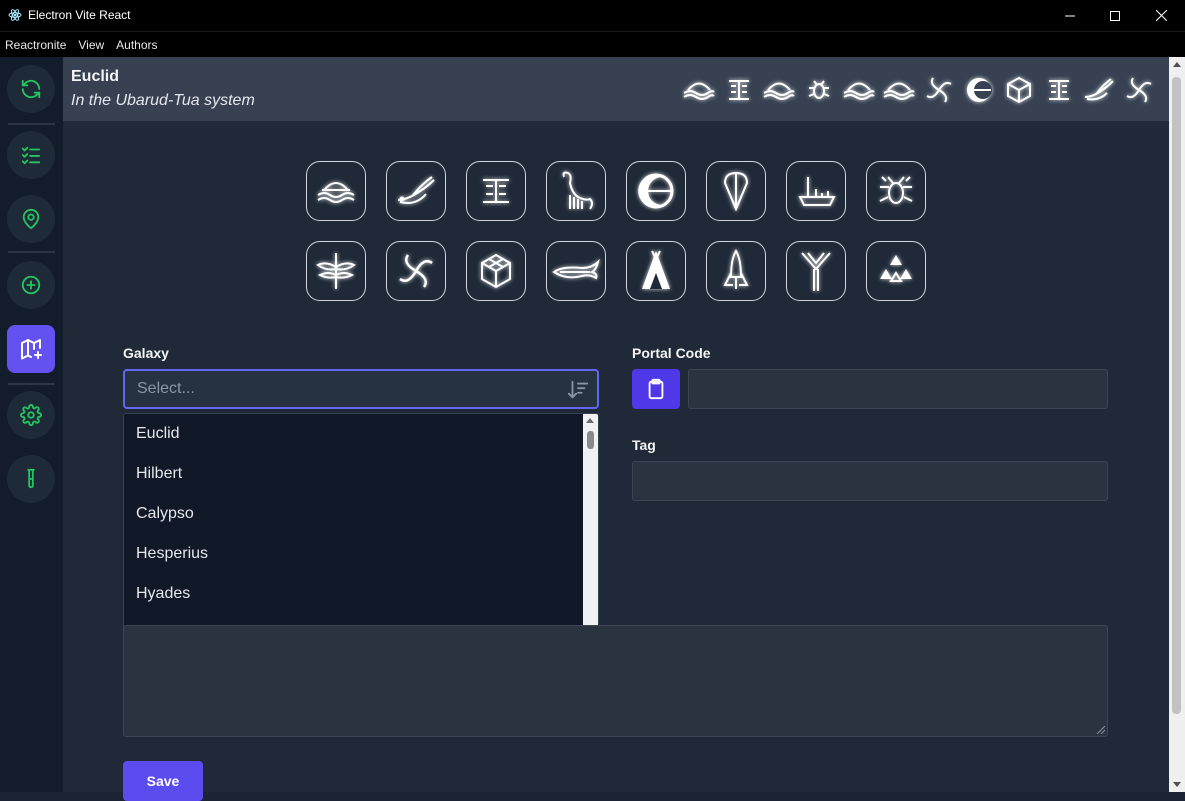 The height and width of the screenshot is (801, 1185). I want to click on glyph-button-bird, so click(416, 191).